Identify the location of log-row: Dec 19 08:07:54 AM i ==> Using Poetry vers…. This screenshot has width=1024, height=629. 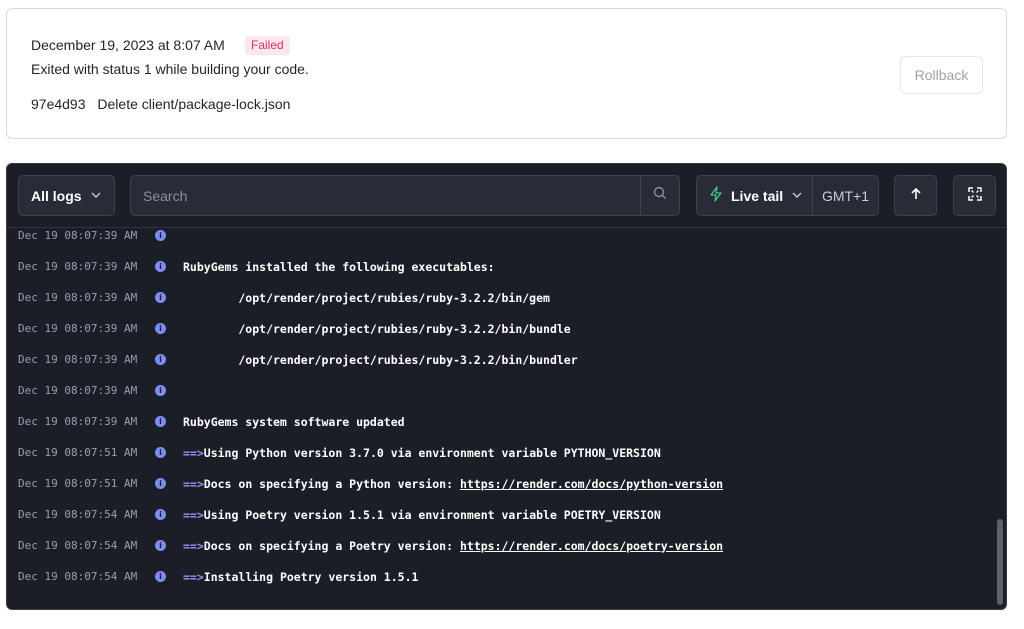
(506, 514).